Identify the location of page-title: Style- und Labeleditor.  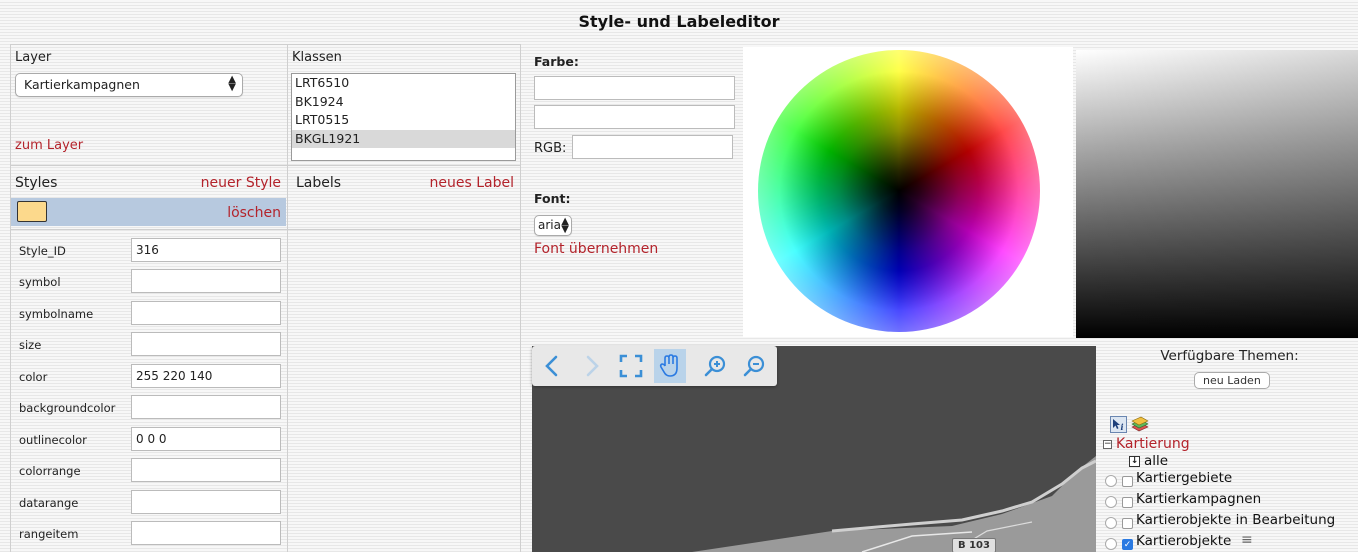
(679, 21).